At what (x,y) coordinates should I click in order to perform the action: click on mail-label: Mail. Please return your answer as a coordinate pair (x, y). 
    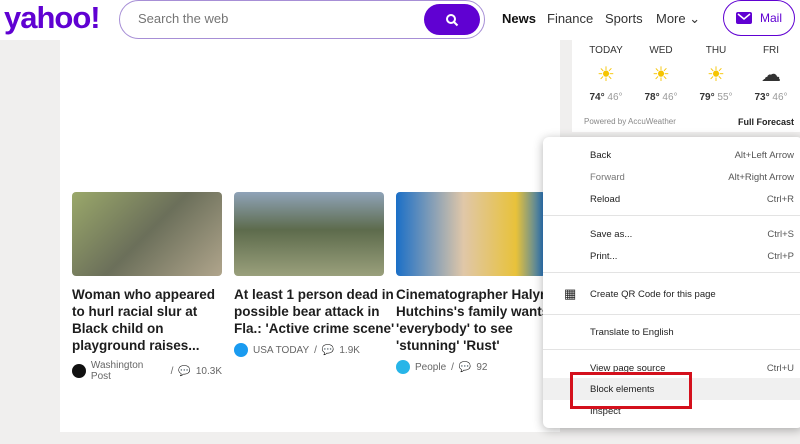
    Looking at the image, I should click on (770, 18).